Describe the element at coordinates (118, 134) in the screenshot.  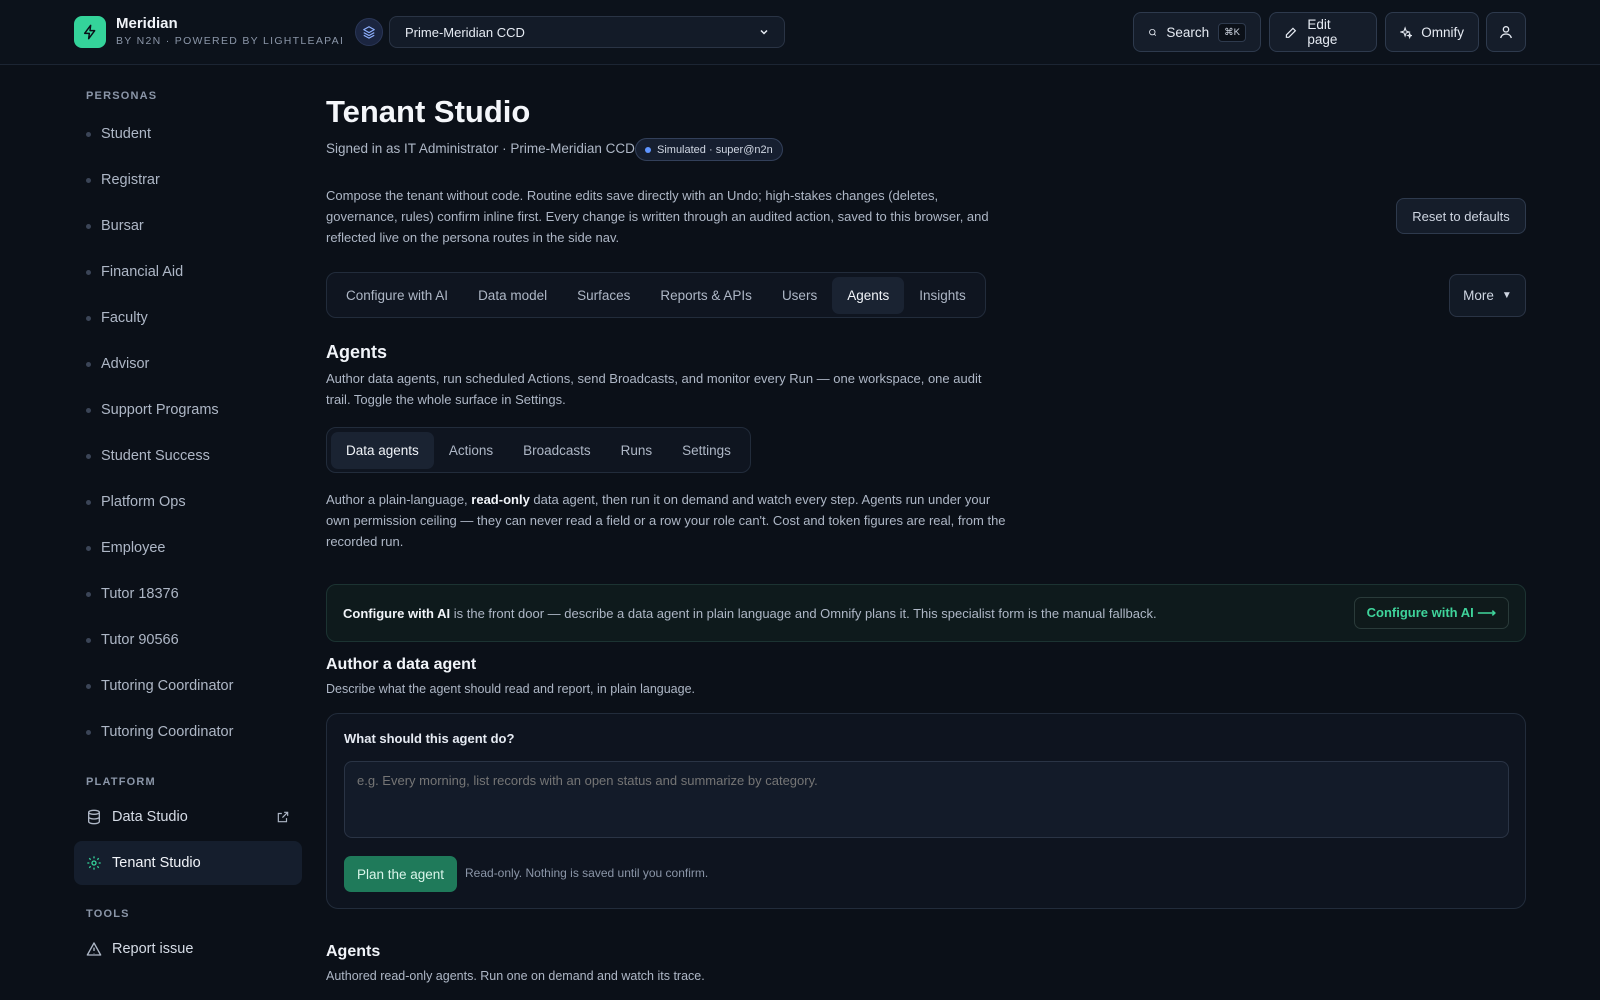
I see `sidebar-item-persona: Student` at that location.